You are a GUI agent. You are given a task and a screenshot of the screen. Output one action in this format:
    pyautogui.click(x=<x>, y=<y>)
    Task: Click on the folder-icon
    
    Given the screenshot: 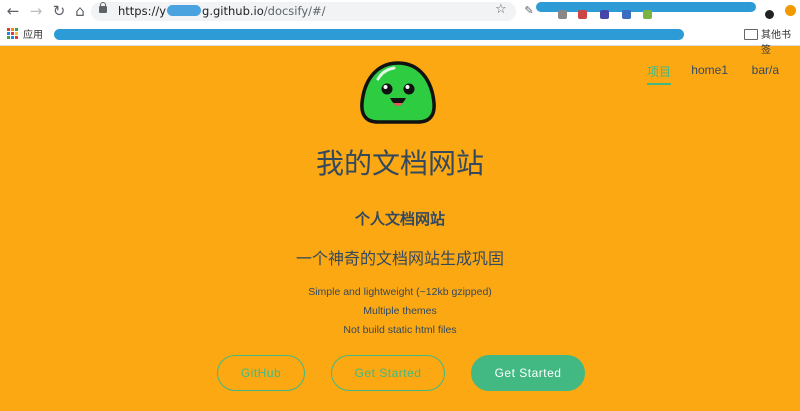 What is the action you would take?
    pyautogui.click(x=751, y=34)
    